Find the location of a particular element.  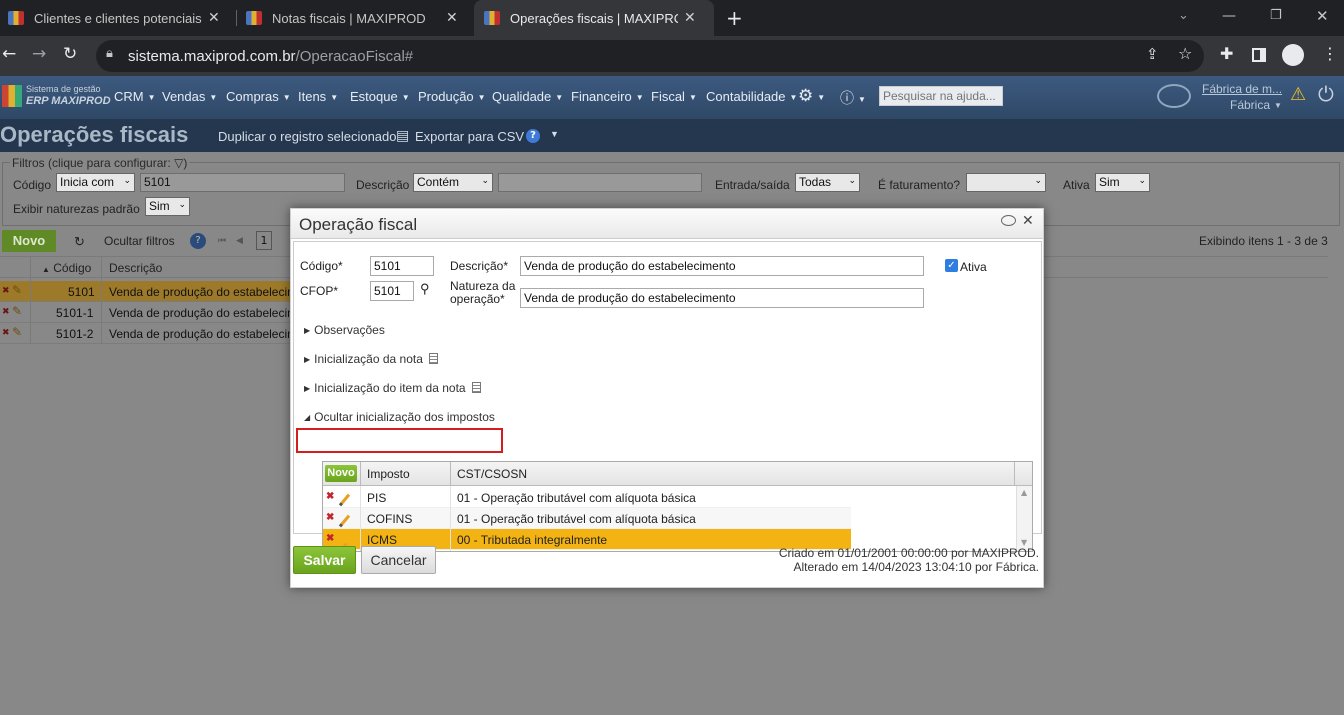

refresh-icon: ↻ is located at coordinates (79, 242).